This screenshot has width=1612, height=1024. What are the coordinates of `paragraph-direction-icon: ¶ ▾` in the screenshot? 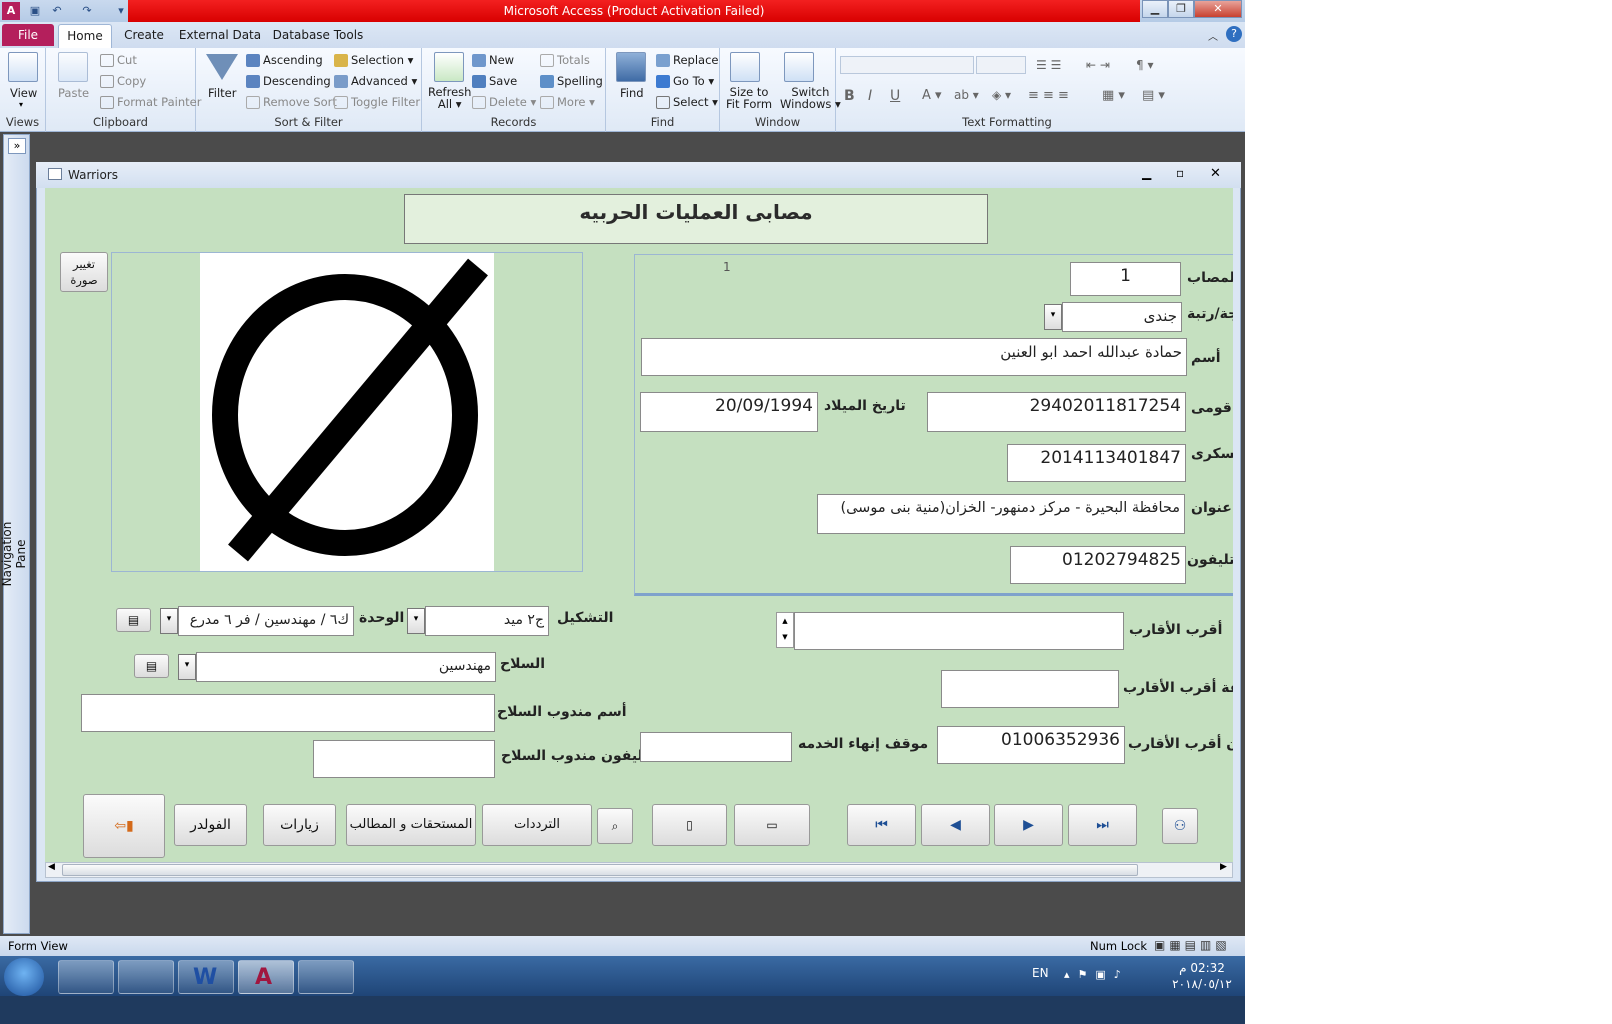 It's located at (1144, 65).